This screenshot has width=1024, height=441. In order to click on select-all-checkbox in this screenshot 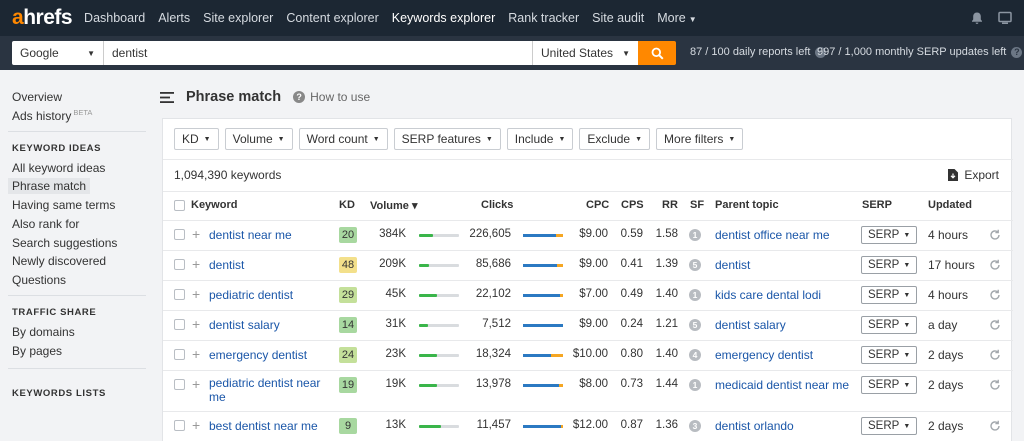, I will do `click(179, 205)`.